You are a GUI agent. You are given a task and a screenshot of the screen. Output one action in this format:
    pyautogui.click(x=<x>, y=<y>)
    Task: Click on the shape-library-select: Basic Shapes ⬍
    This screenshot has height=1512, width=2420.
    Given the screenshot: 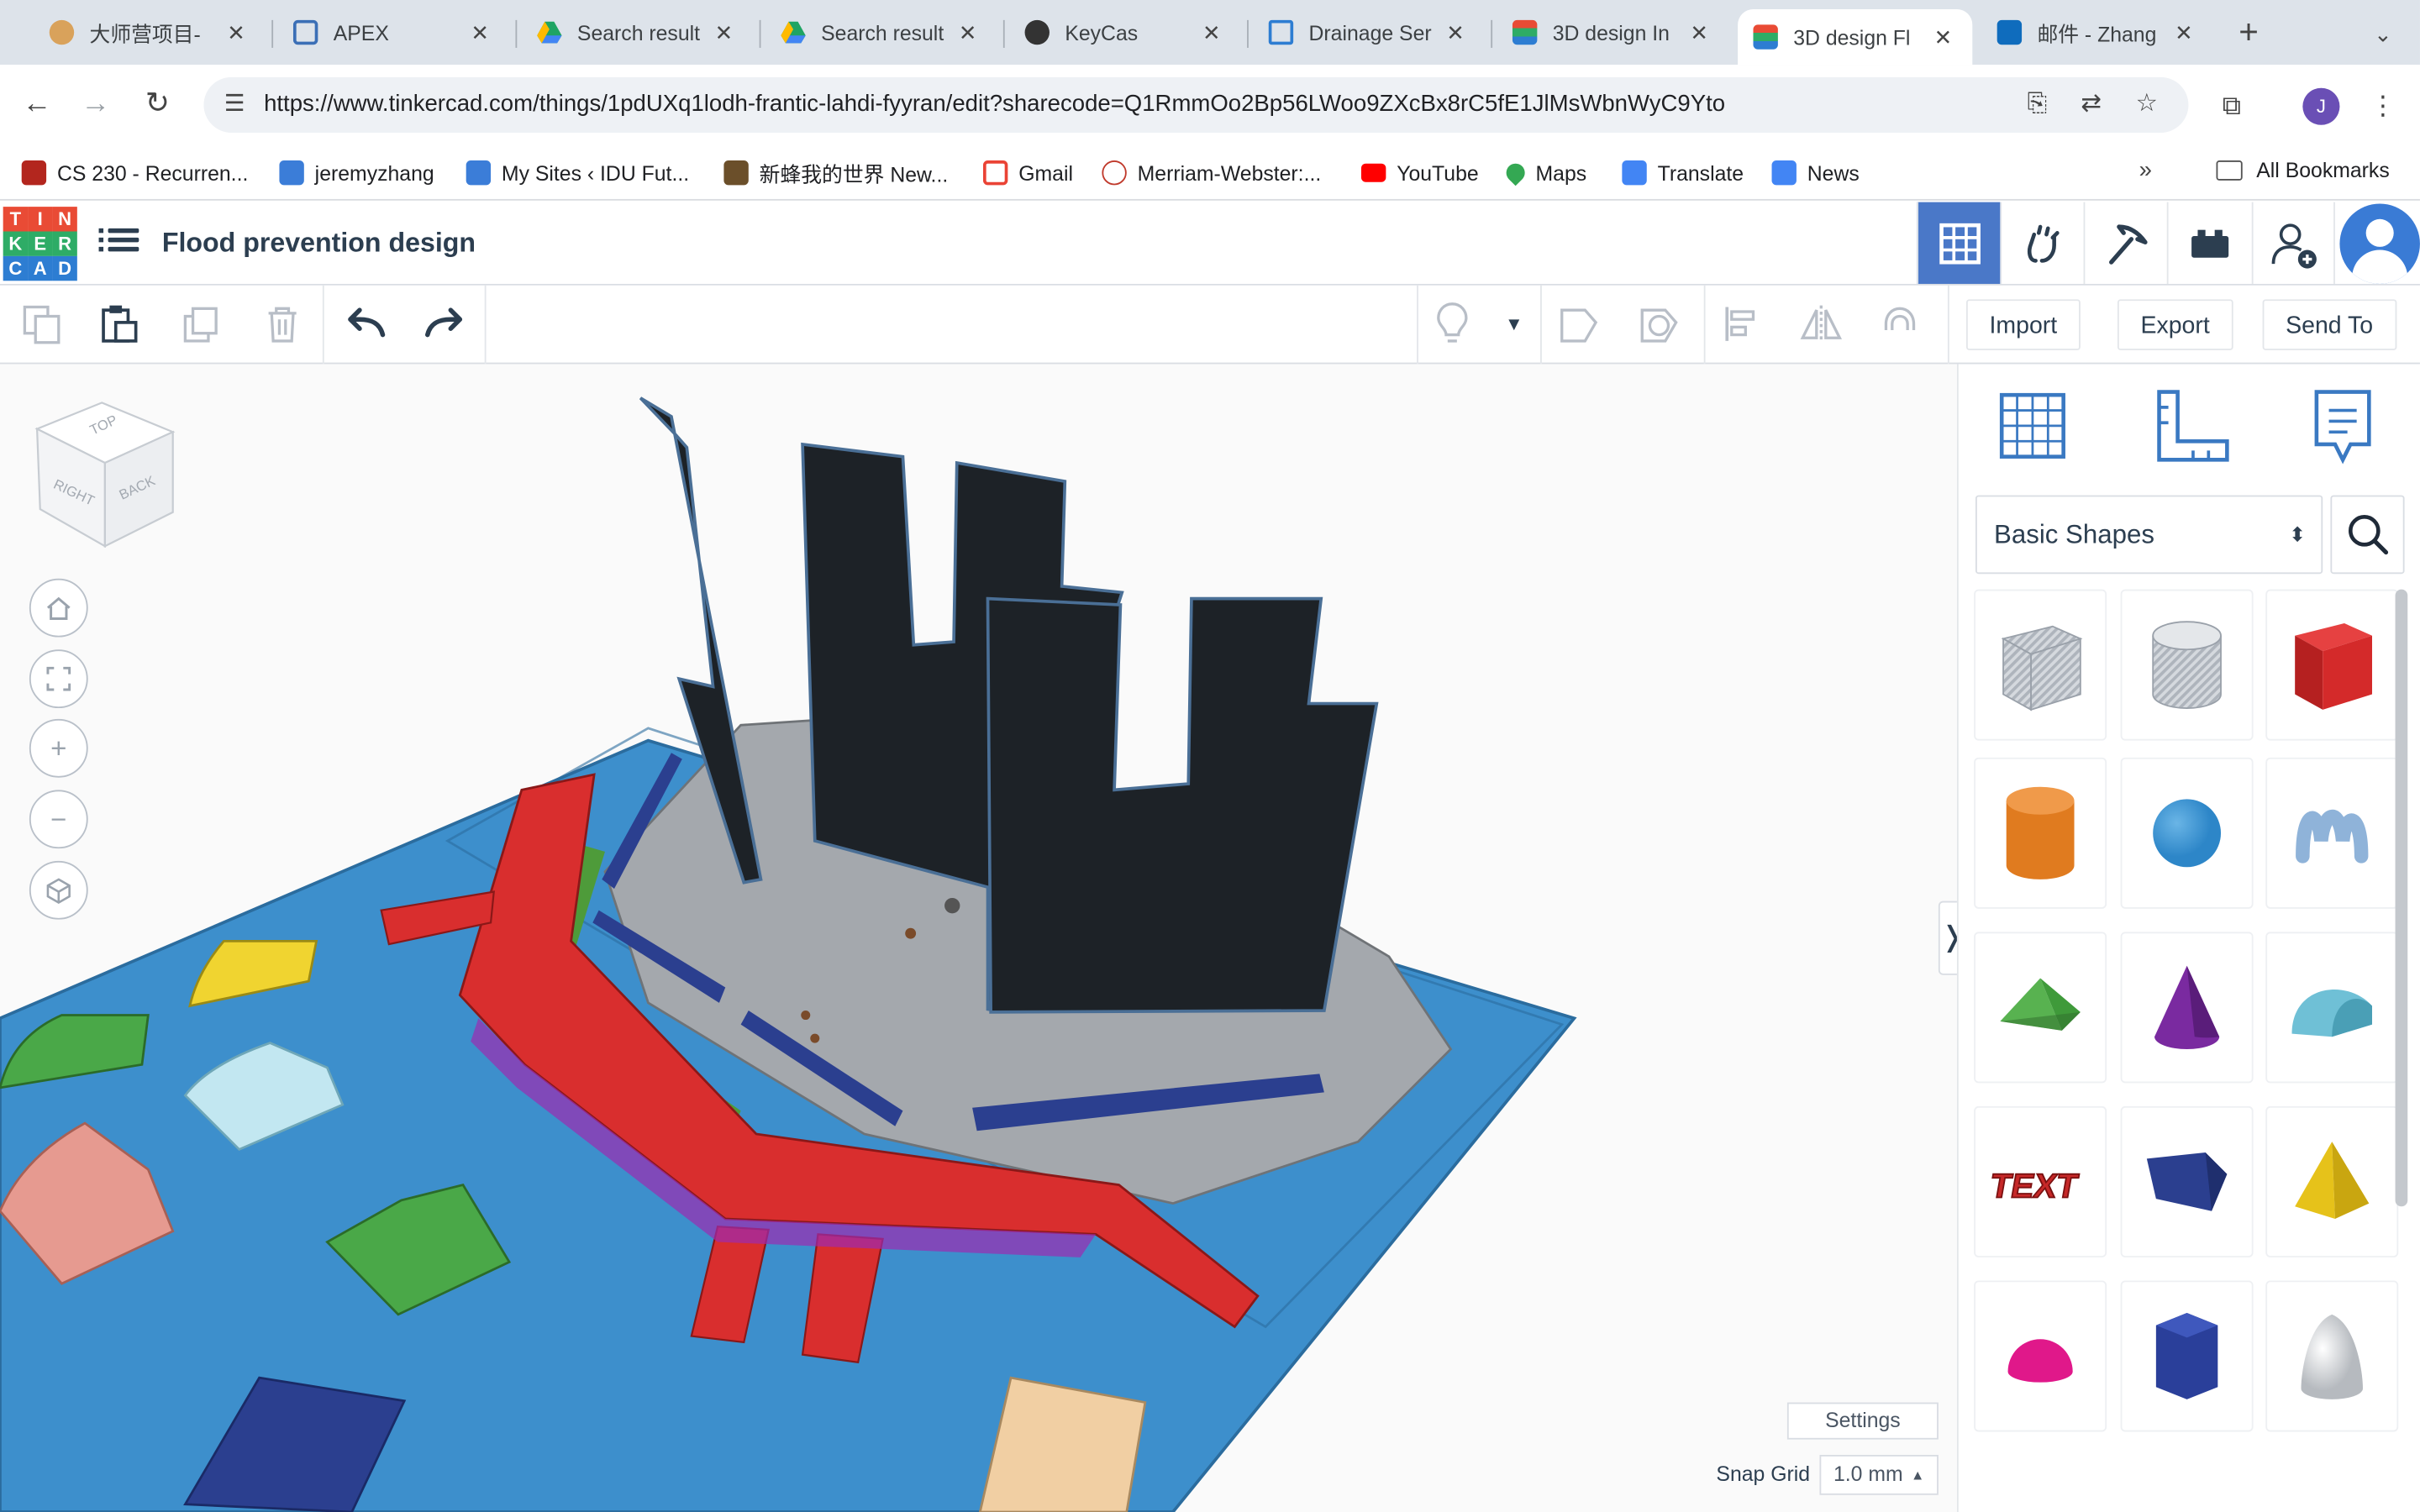 What is the action you would take?
    pyautogui.click(x=2149, y=535)
    